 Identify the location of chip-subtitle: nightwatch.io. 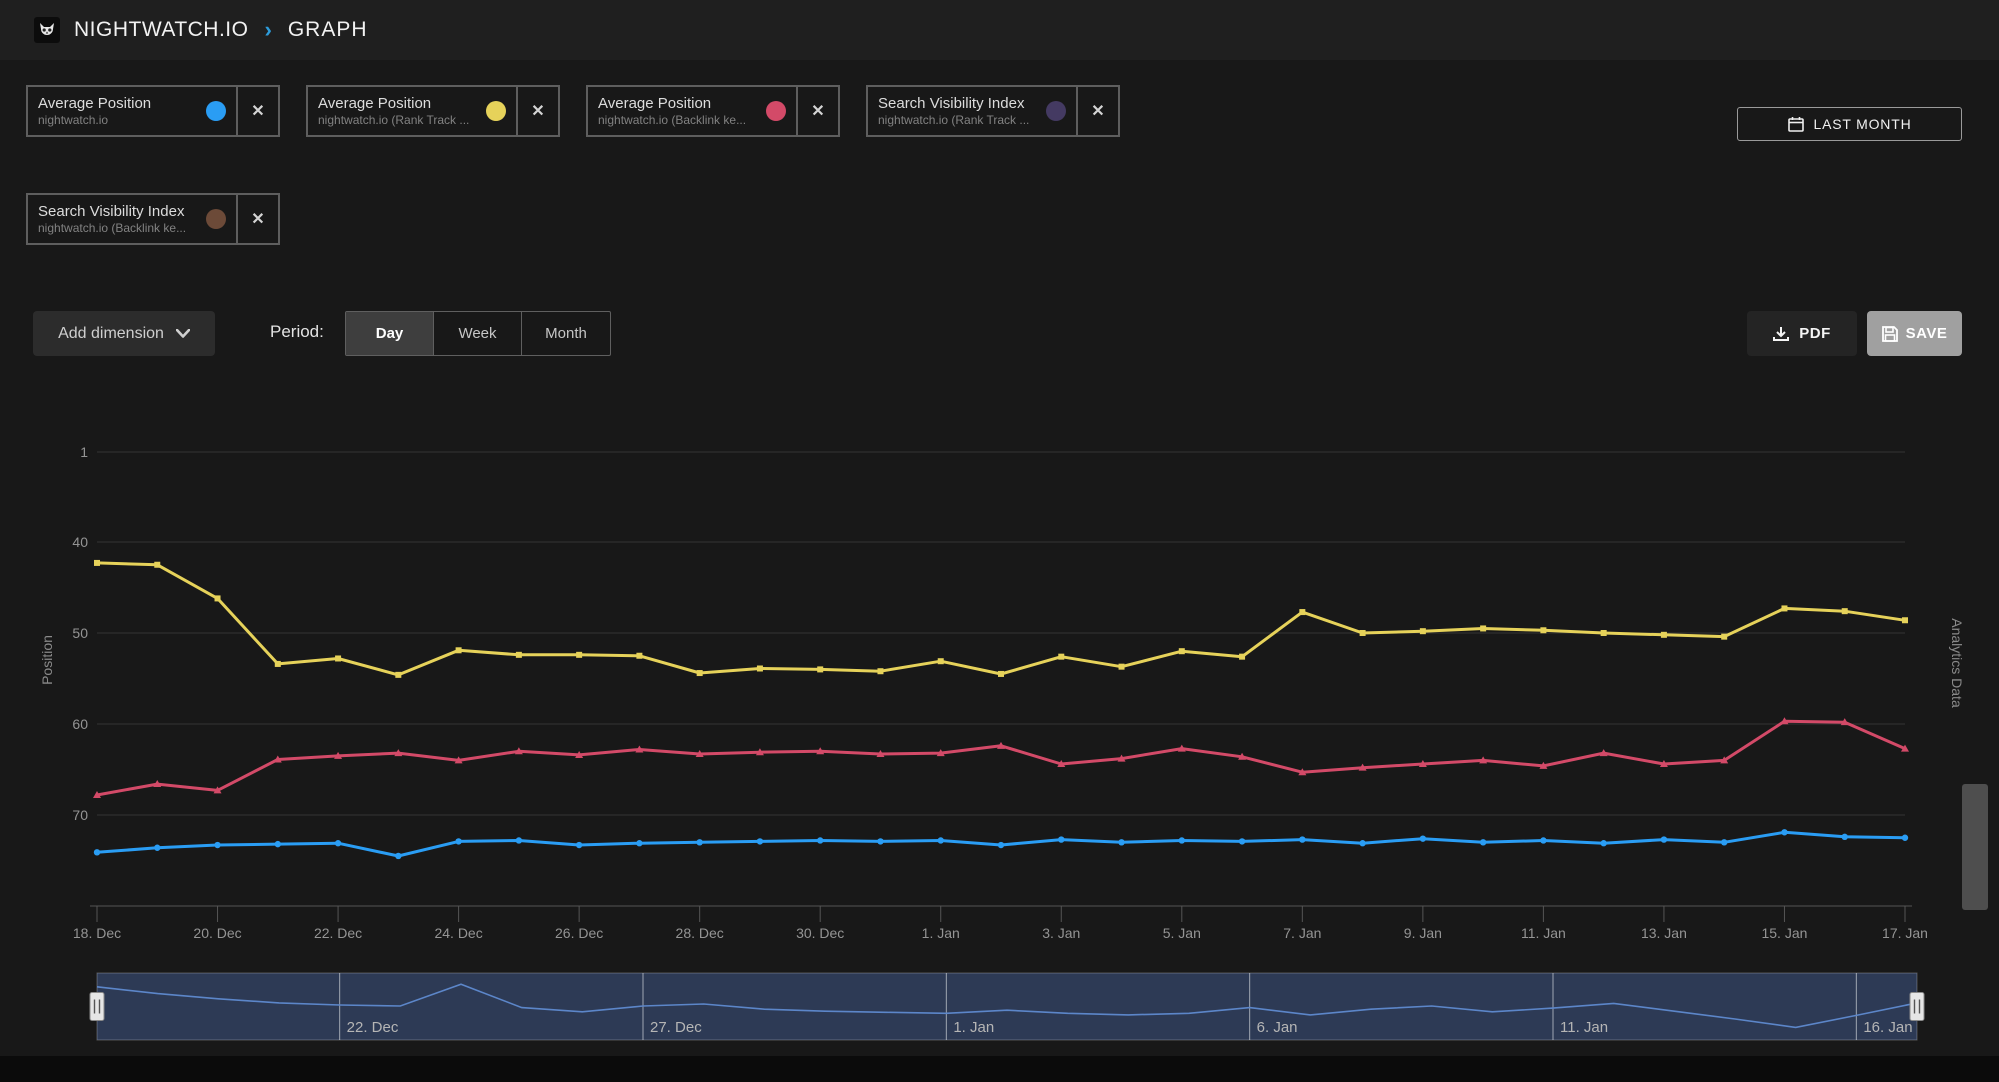
(73, 120).